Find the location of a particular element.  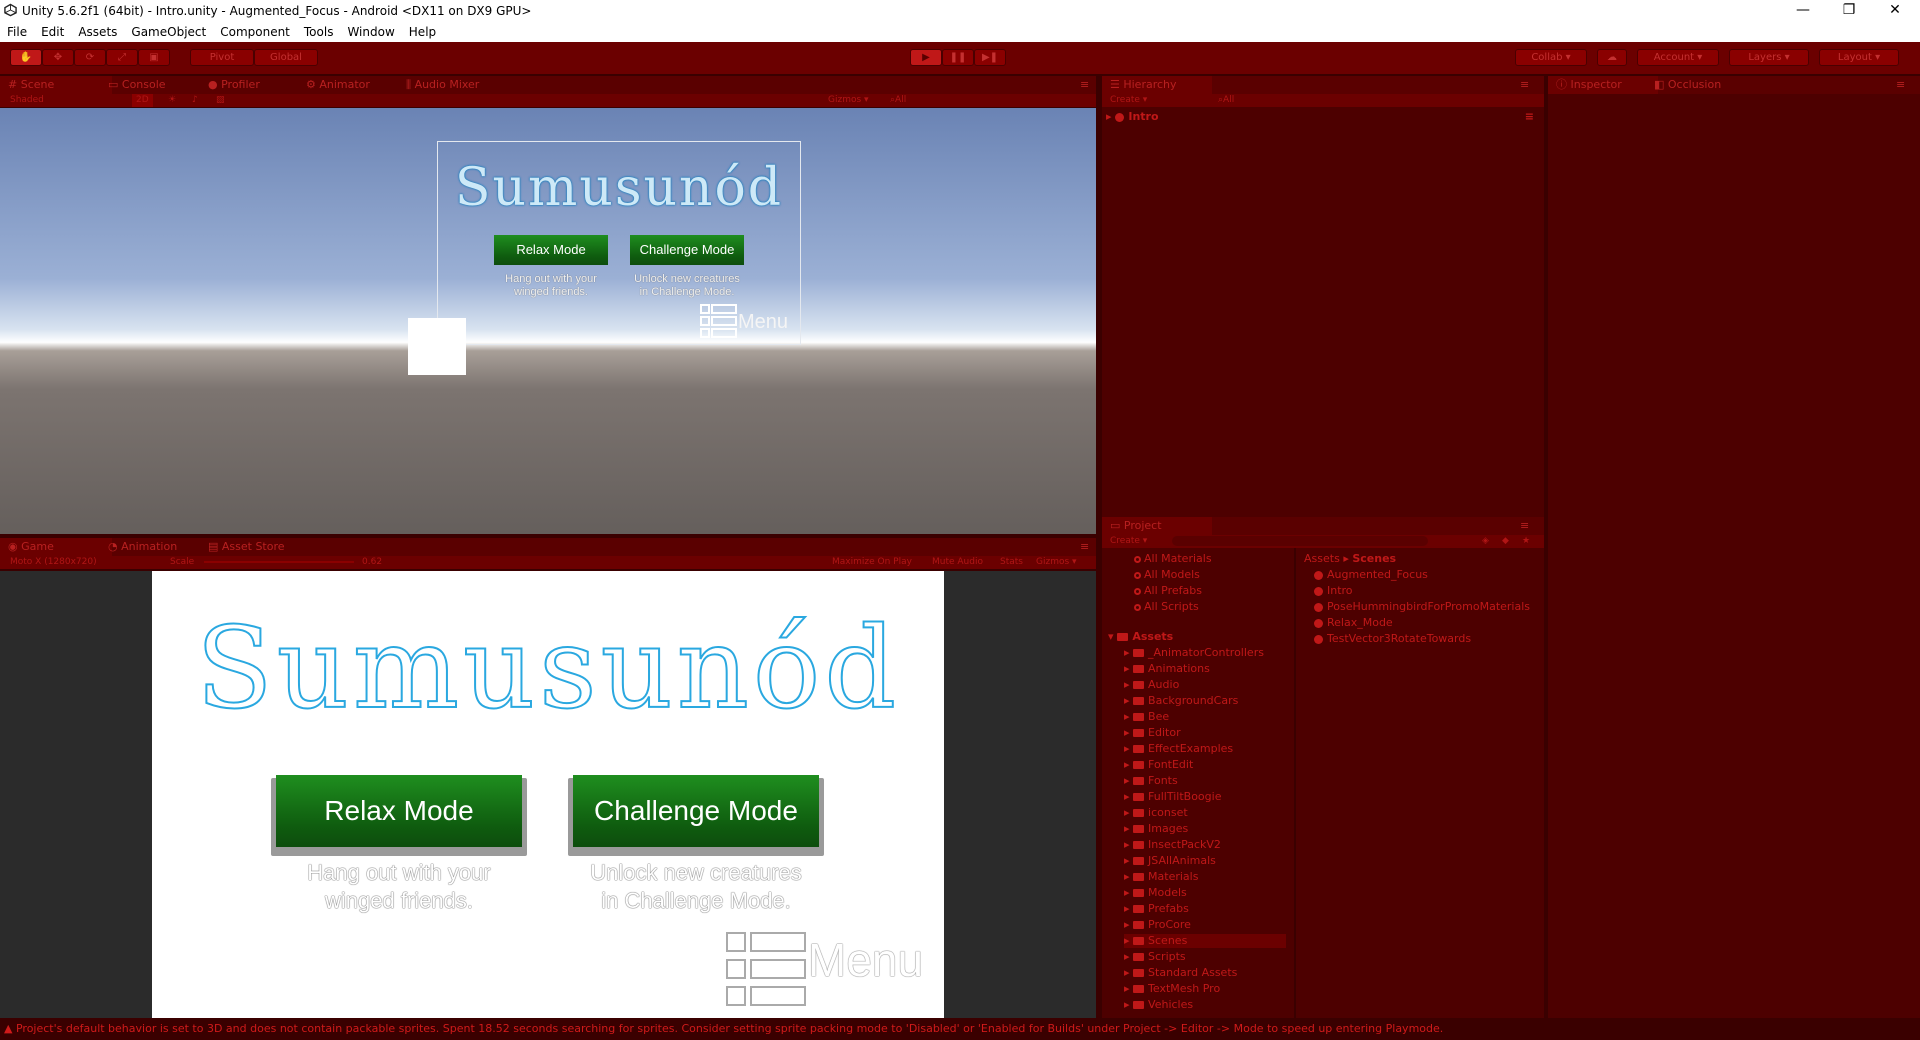

effects-toggle-icon: ▨ is located at coordinates (220, 100).